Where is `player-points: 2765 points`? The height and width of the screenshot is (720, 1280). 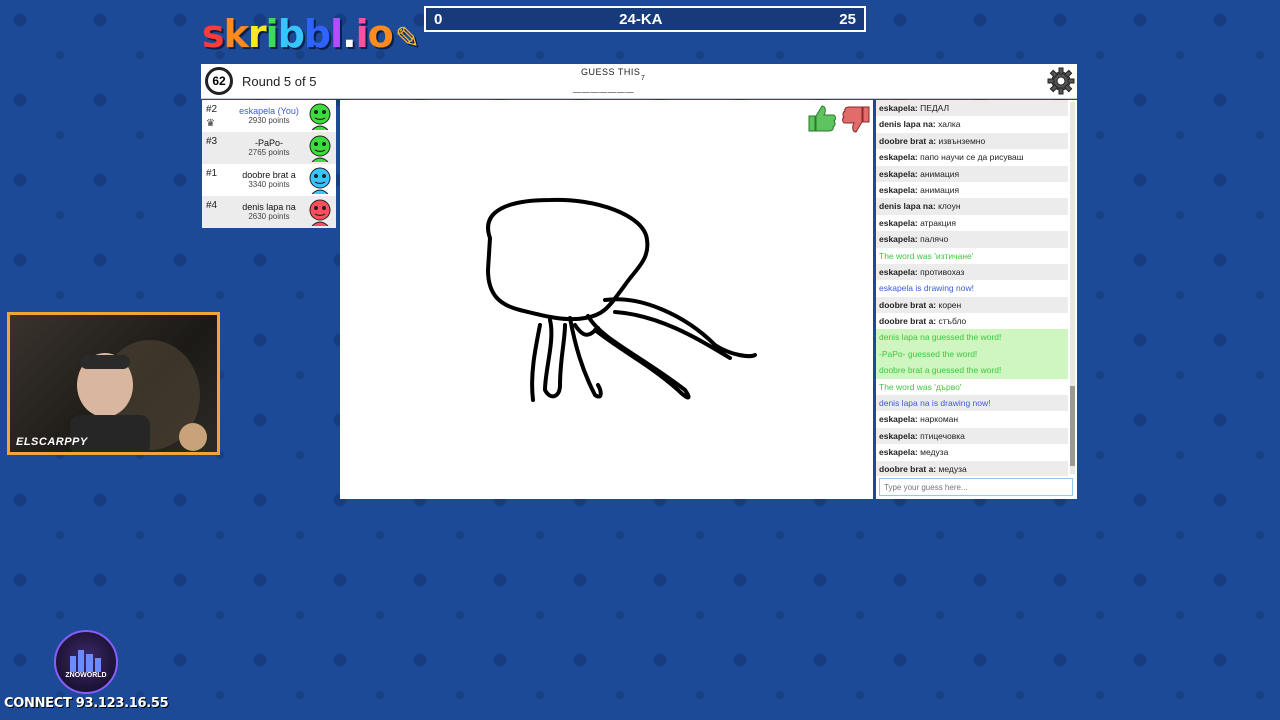
player-points: 2765 points is located at coordinates (269, 152).